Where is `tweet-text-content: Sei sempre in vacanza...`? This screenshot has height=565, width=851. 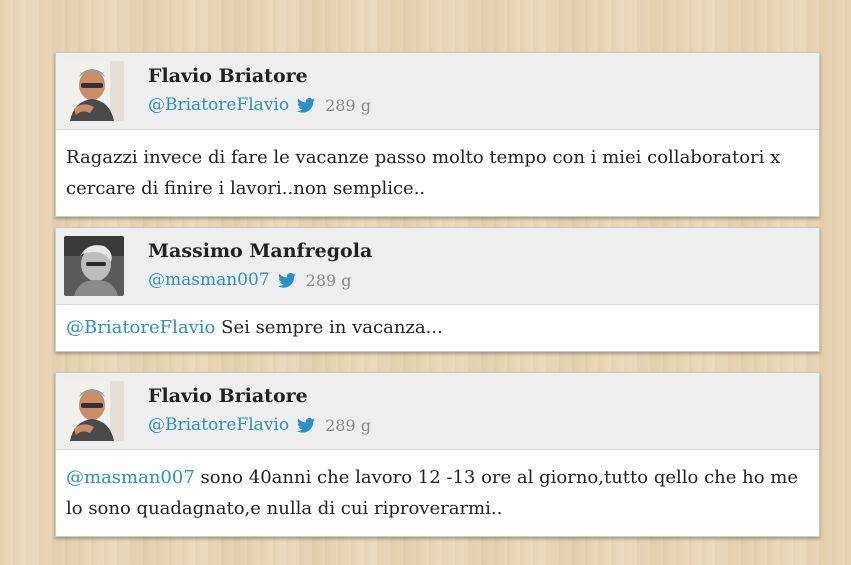
tweet-text-content: Sei sempre in vacanza... is located at coordinates (329, 327).